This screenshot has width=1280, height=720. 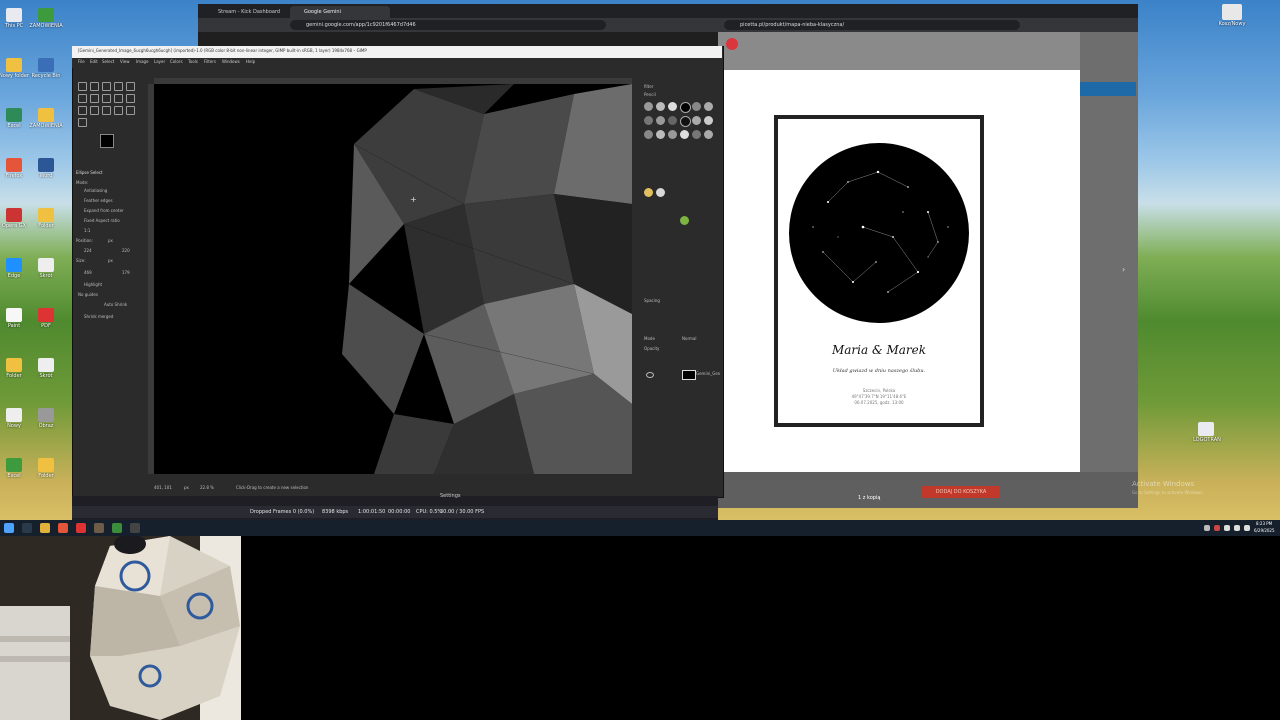 I want to click on highlight-checkbox: Highlight, so click(x=93, y=284).